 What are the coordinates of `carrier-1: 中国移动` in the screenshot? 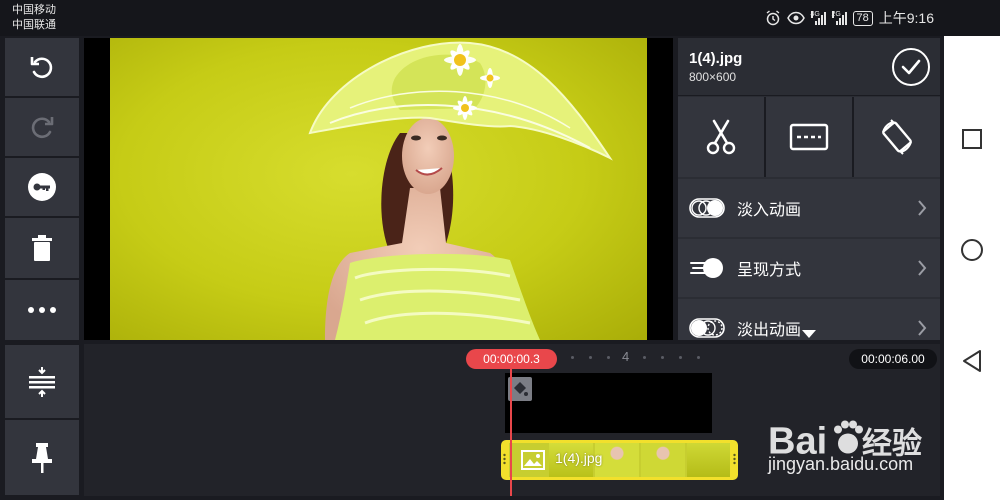 It's located at (34, 10).